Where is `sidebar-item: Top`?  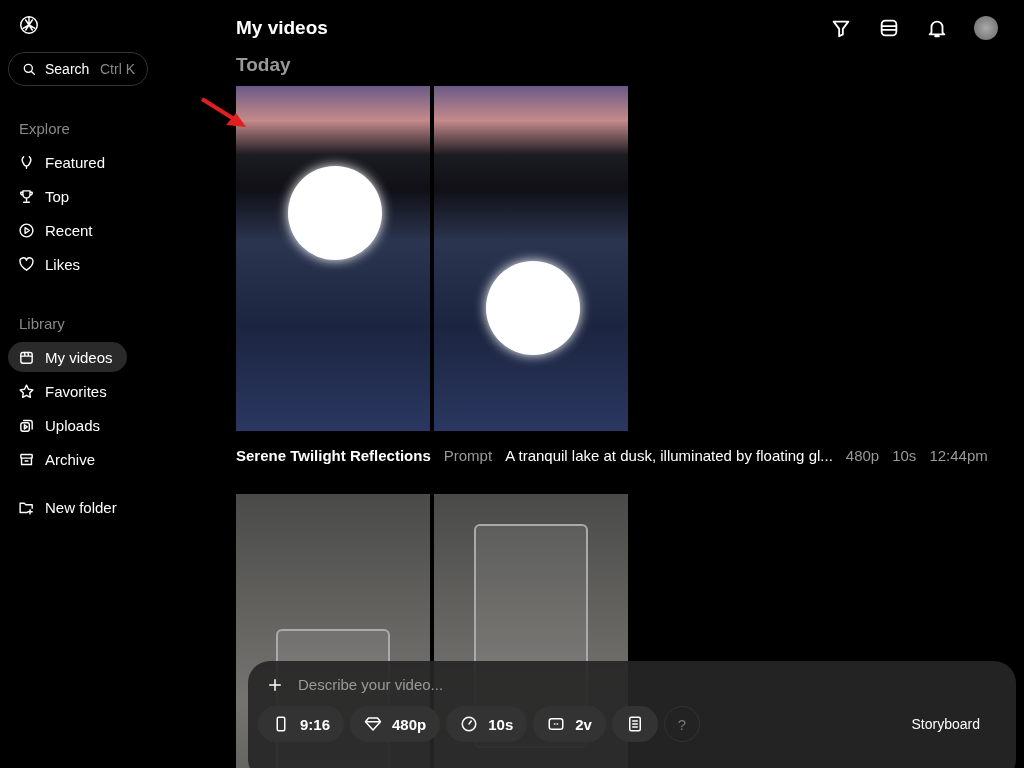
sidebar-item: Top is located at coordinates (46, 196).